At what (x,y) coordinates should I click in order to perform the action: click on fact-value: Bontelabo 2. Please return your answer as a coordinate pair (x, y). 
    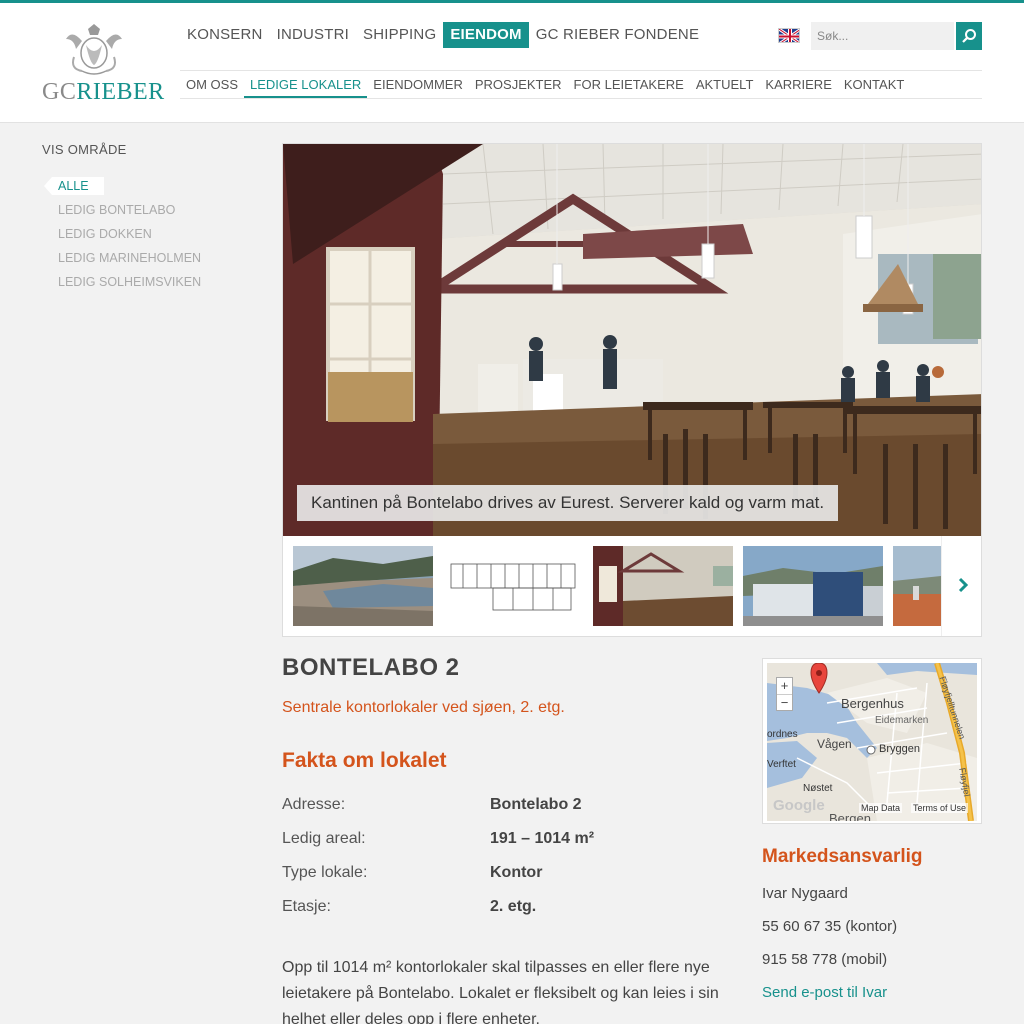
    Looking at the image, I should click on (536, 804).